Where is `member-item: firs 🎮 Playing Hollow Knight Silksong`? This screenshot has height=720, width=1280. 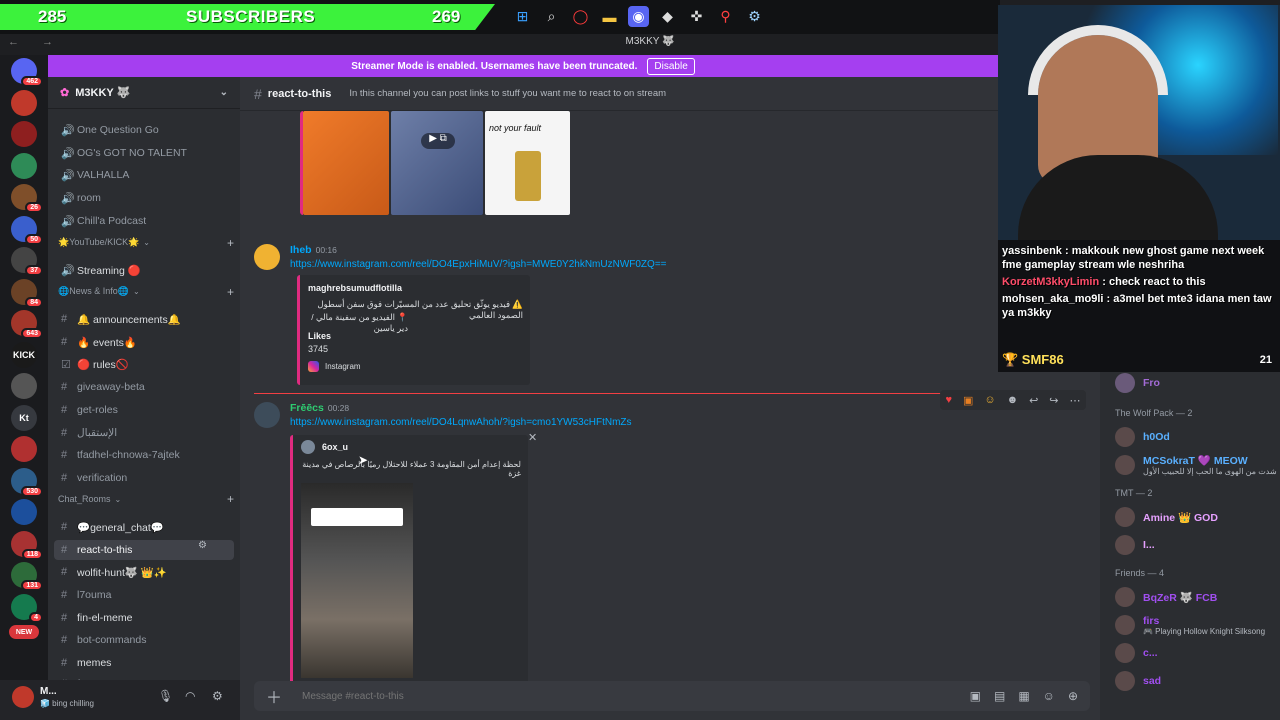 member-item: firs 🎮 Playing Hollow Knight Silksong is located at coordinates (1190, 625).